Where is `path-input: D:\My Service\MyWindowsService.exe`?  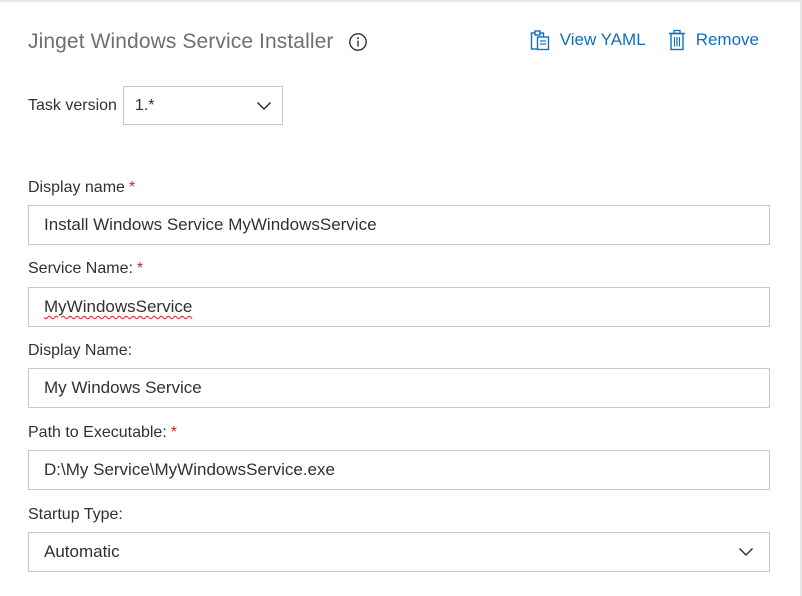 path-input: D:\My Service\MyWindowsService.exe is located at coordinates (399, 470).